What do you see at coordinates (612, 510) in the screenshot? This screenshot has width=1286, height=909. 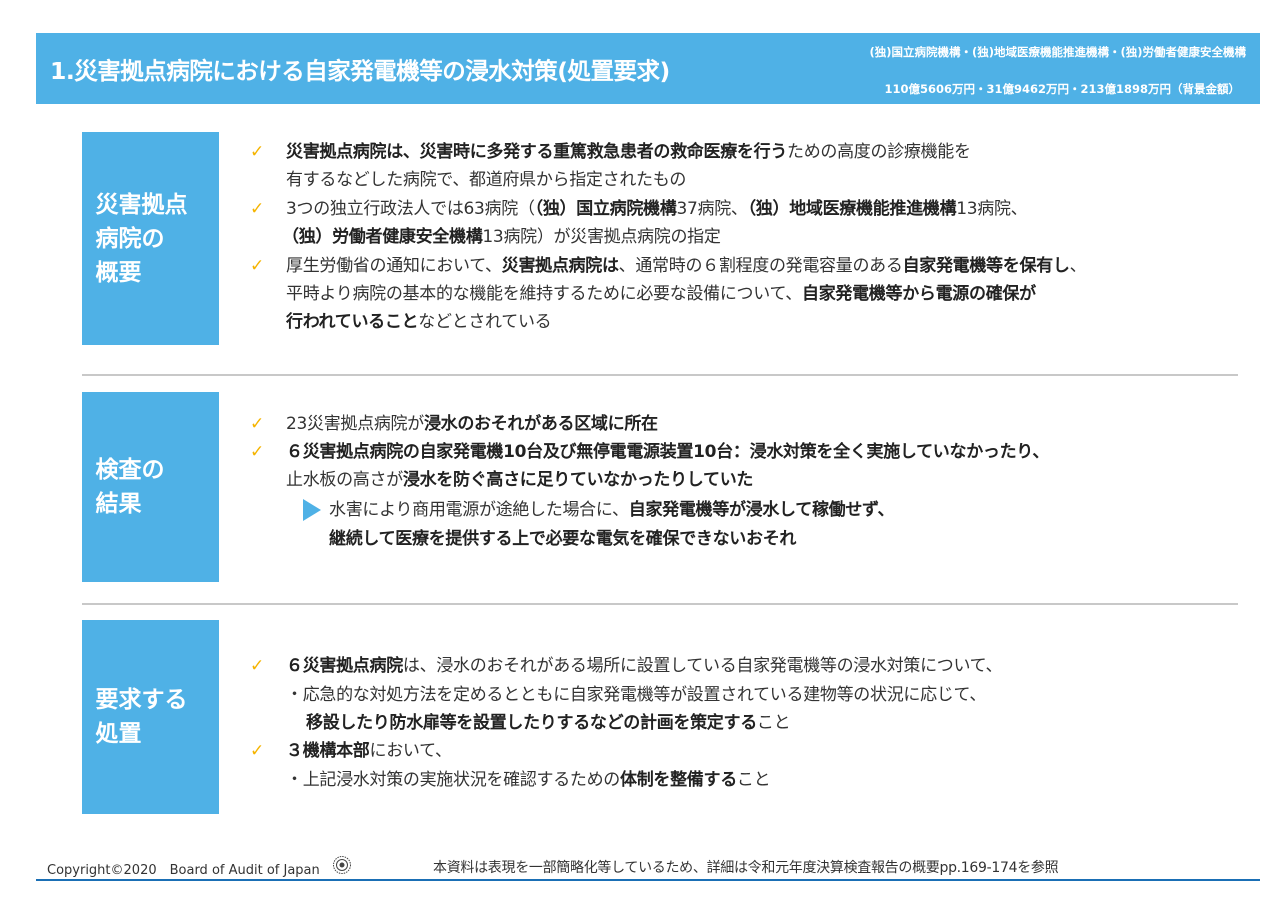 I see `results-consequence-line-1: 水害により商用電源が途絶した場合に、自家発電機等が浸水して稼働せず、` at bounding box center [612, 510].